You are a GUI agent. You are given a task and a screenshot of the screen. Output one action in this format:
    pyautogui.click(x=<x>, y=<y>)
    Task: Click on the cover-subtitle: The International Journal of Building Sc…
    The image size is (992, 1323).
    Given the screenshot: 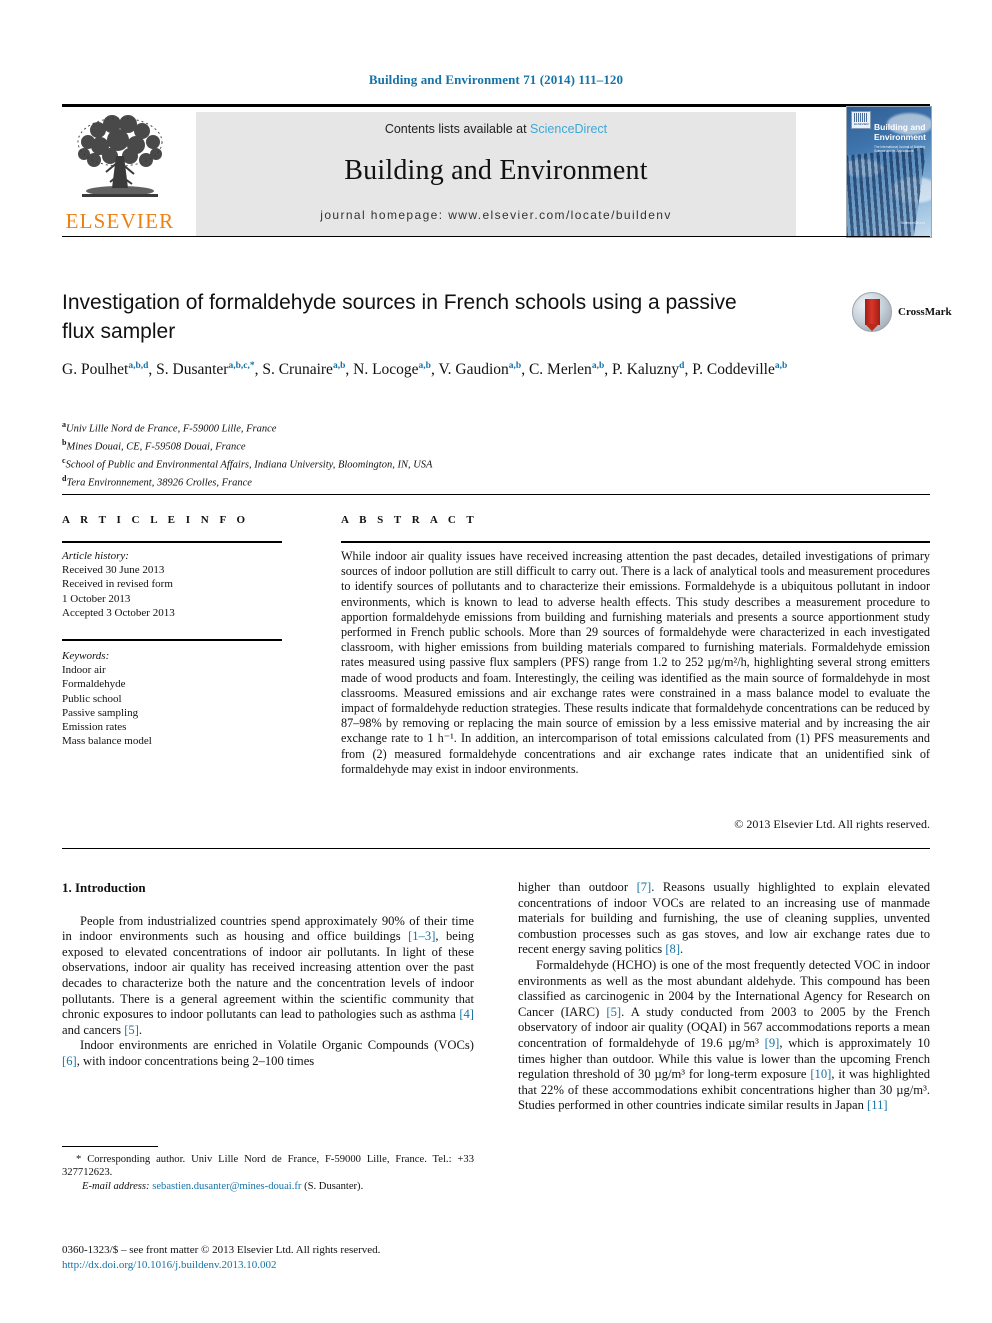 What is the action you would take?
    pyautogui.click(x=900, y=149)
    